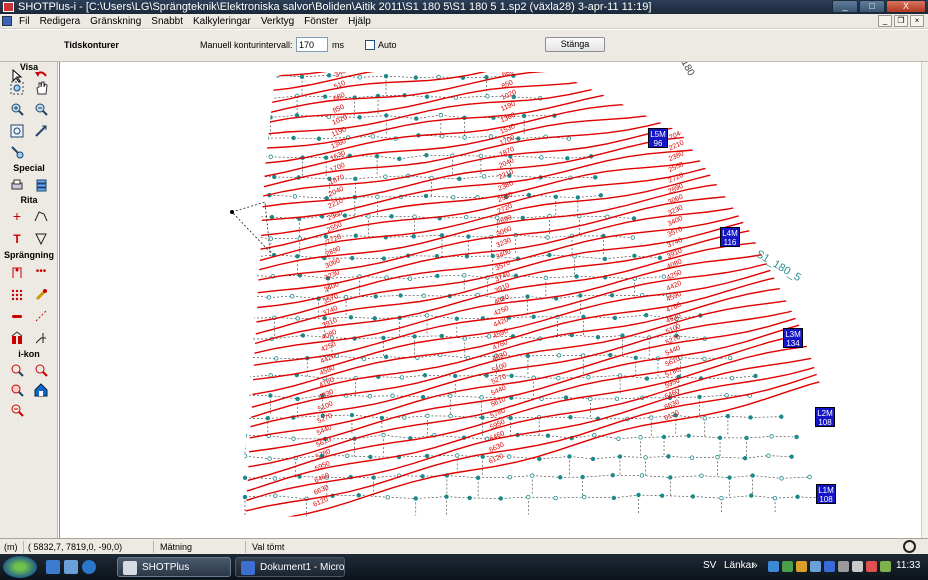 Image resolution: width=928 pixels, height=580 pixels. I want to click on delay-line-icon, so click(41, 316).